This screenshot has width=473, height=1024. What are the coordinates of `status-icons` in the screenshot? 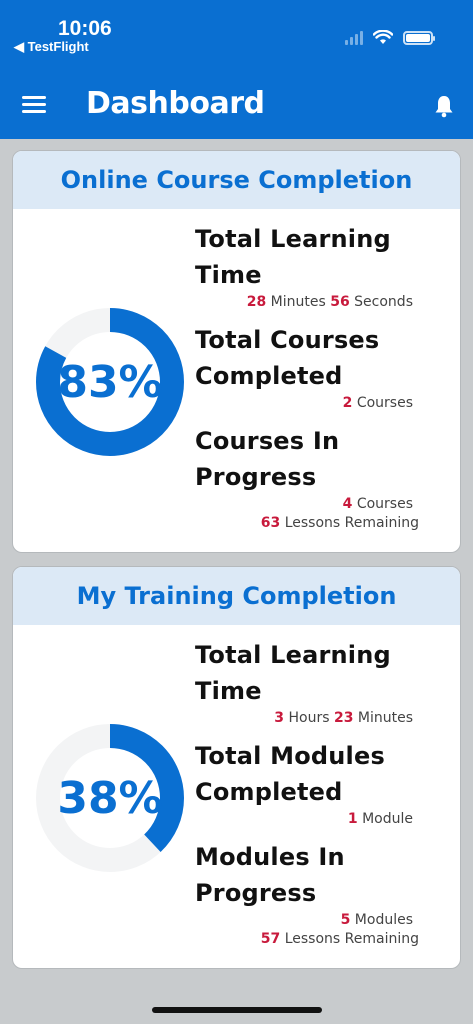 It's located at (390, 37).